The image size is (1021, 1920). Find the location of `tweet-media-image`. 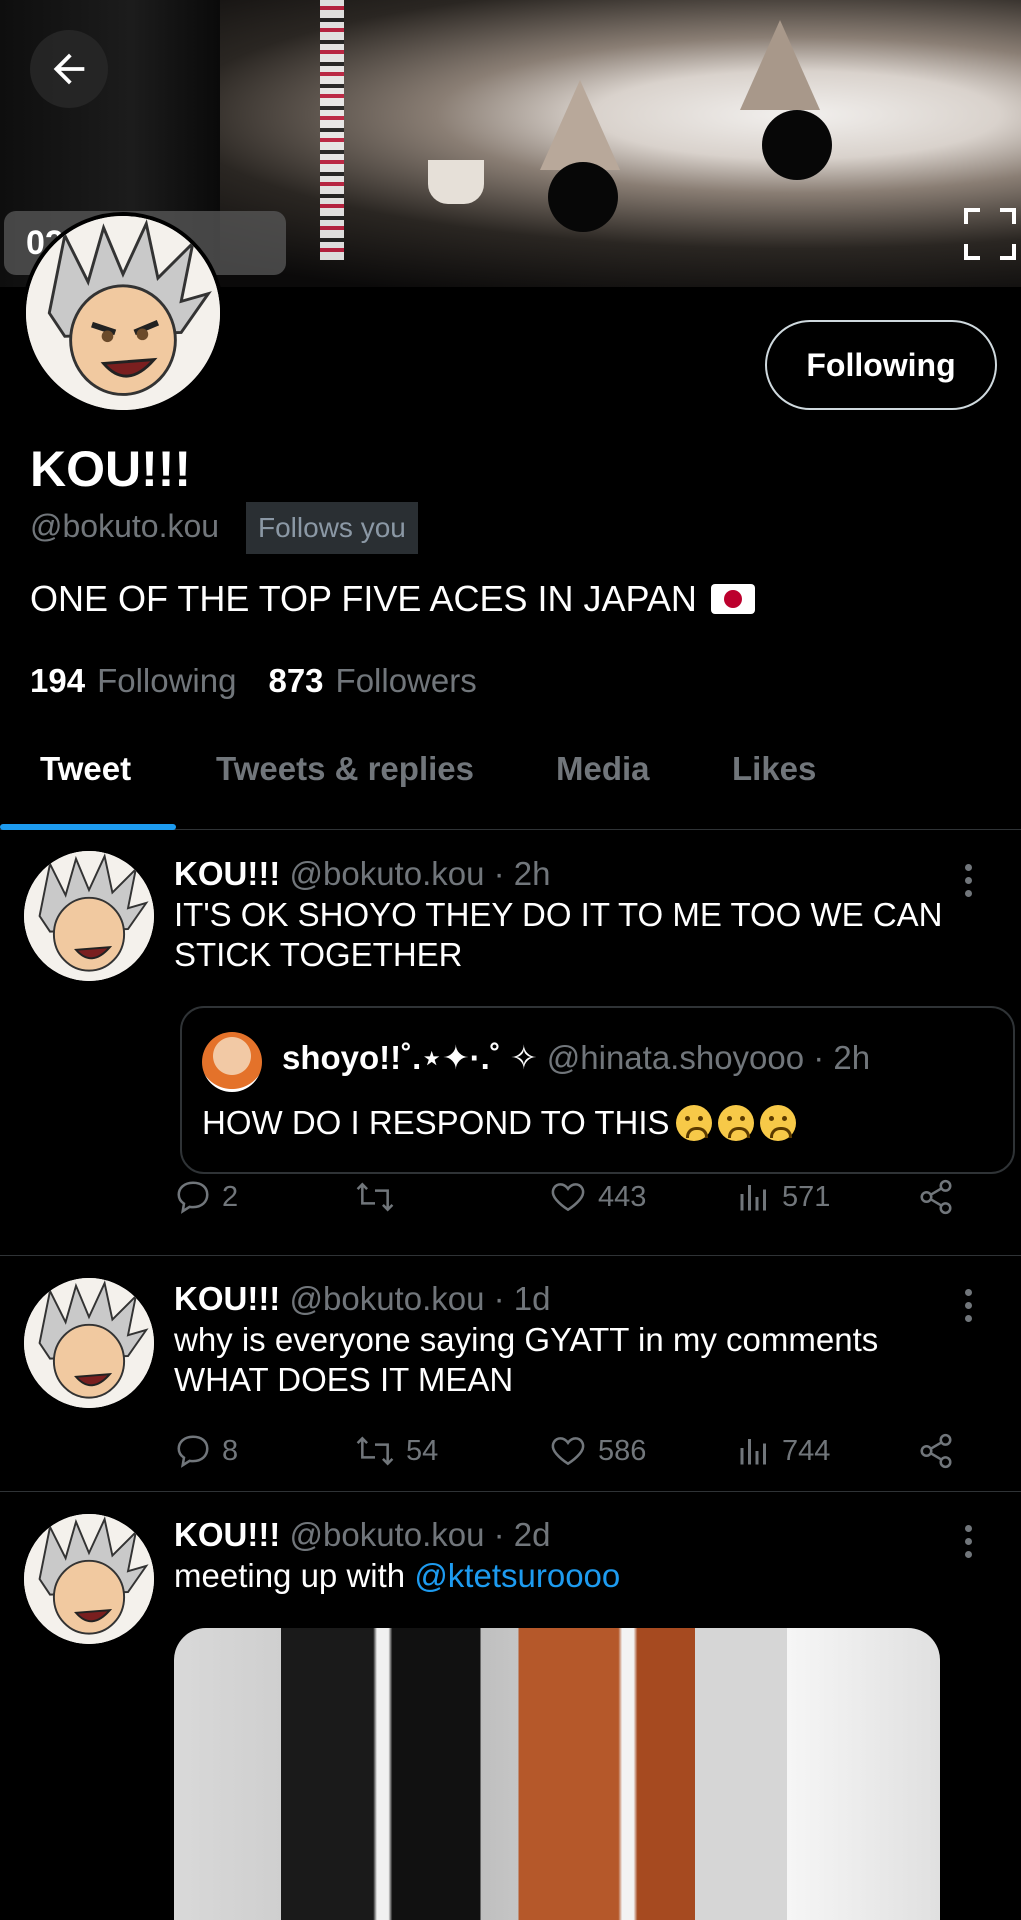

tweet-media-image is located at coordinates (557, 1774).